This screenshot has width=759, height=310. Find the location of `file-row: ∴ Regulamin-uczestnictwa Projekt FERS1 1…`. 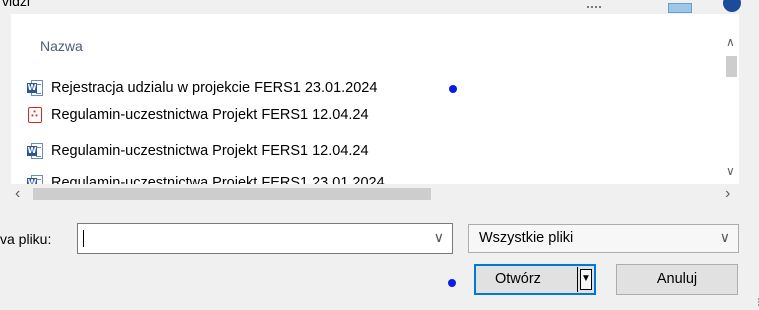

file-row: ∴ Regulamin-uczestnictwa Projekt FERS1 1… is located at coordinates (252, 115).